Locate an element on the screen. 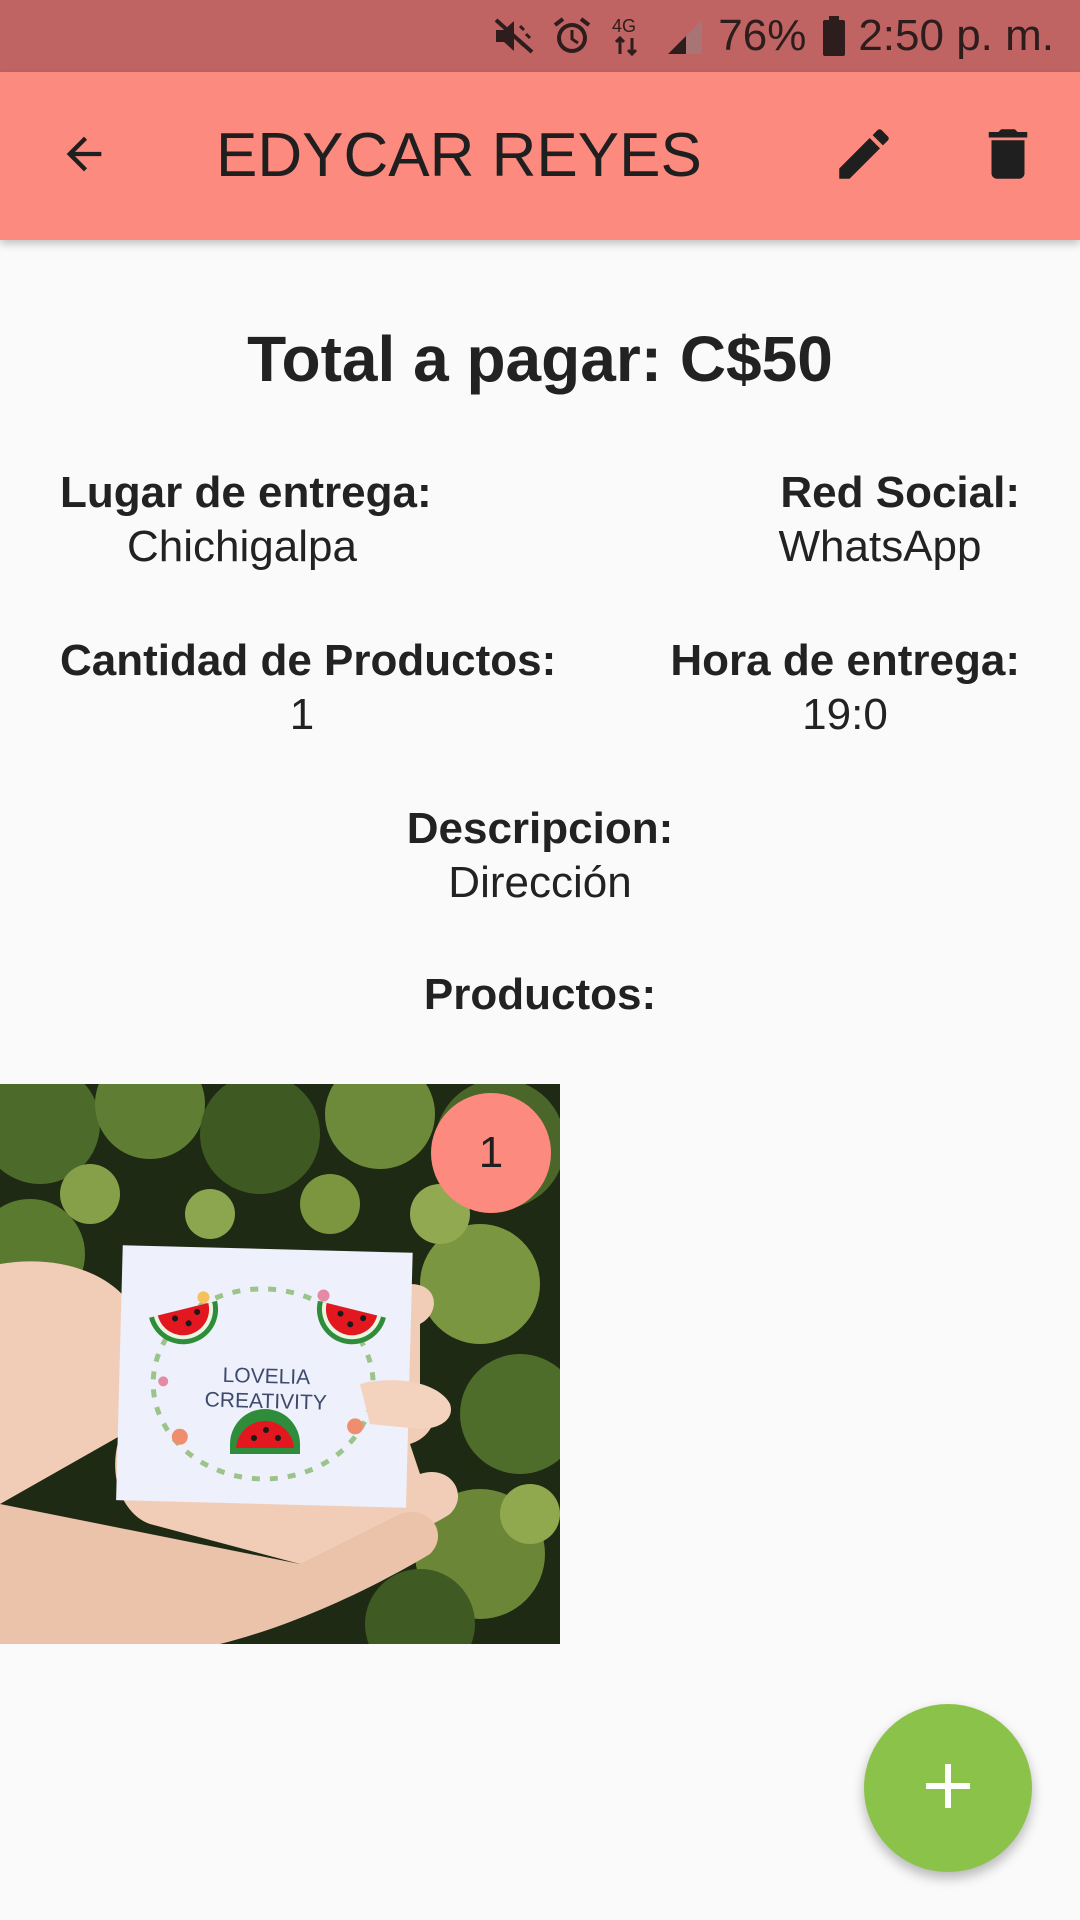 Image resolution: width=1080 pixels, height=1920 pixels. network-4g-icon: 4G is located at coordinates (628, 36).